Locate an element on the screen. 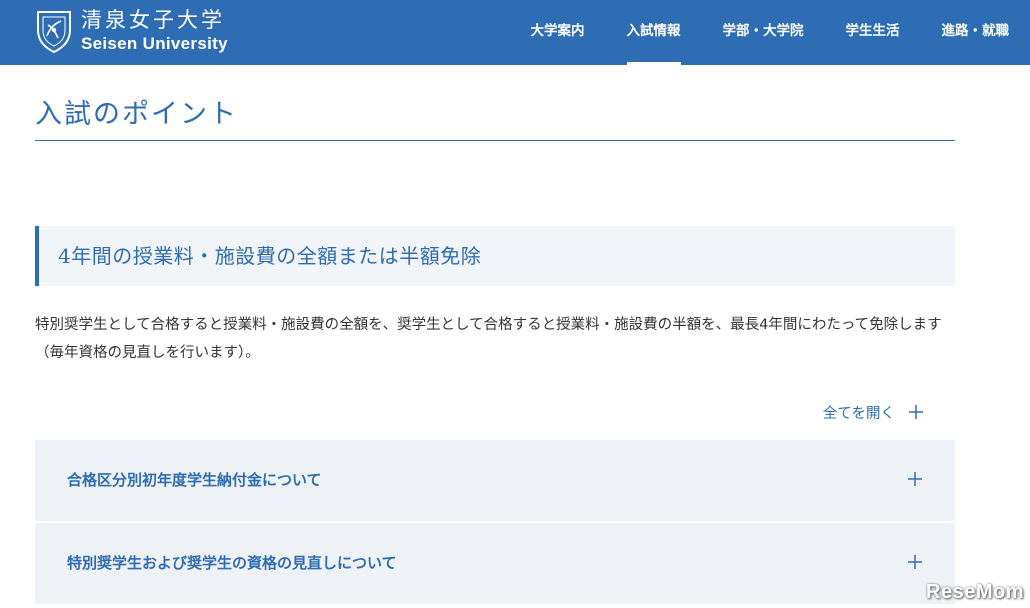  open-all-button: 全てを開く is located at coordinates (873, 412).